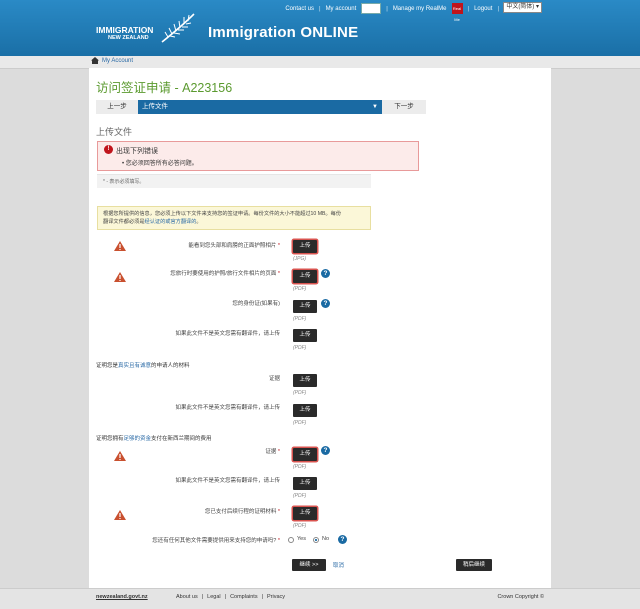 This screenshot has height=609, width=640. Describe the element at coordinates (276, 597) in the screenshot. I see `footer-privacy-link: Privacy` at that location.